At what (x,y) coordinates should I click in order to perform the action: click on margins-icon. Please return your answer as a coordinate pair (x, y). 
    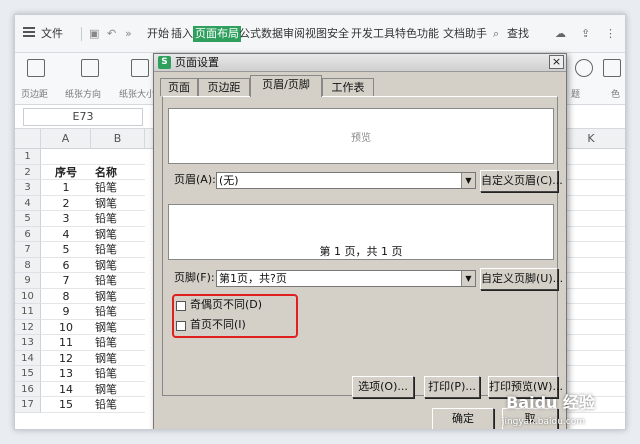
    Looking at the image, I should click on (36, 68).